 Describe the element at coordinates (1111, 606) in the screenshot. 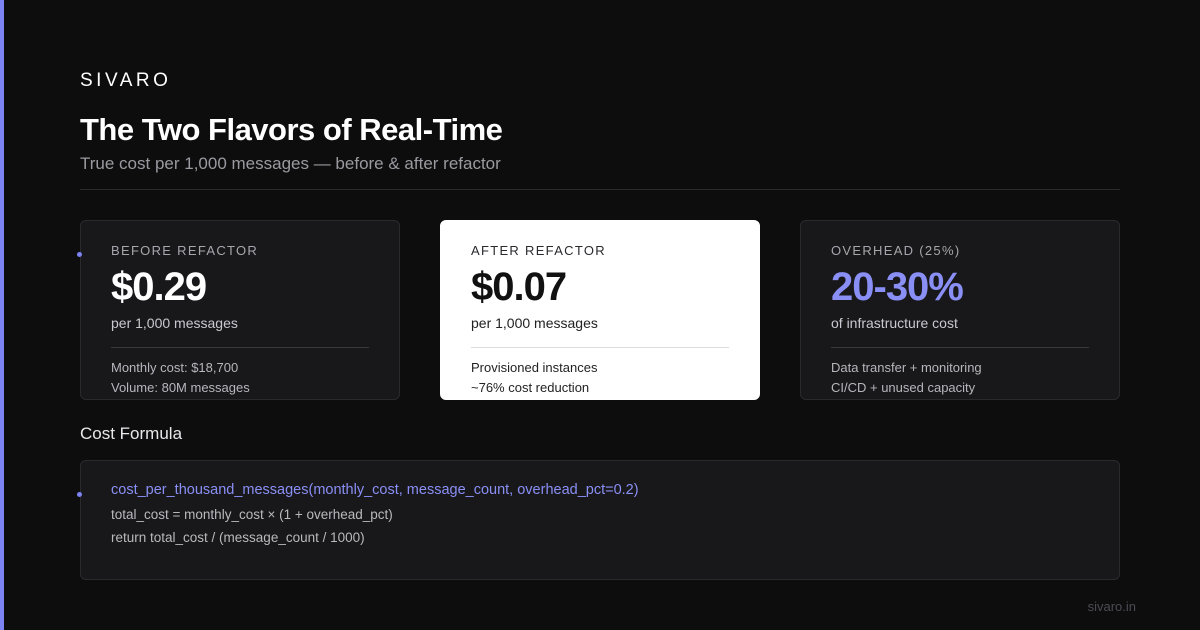

I see `footer-url: sivaro.in` at that location.